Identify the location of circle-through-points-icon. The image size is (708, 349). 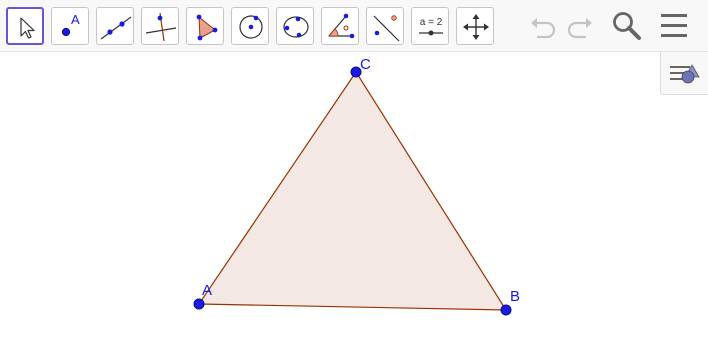
(296, 27).